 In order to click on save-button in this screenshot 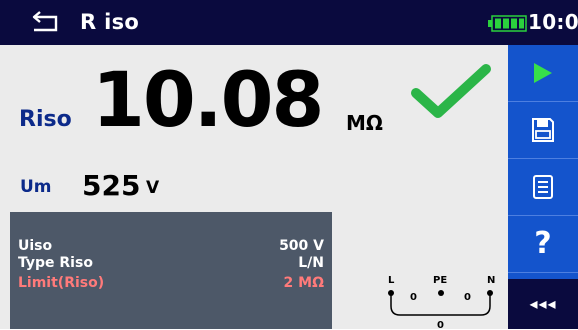, I will do `click(543, 130)`.